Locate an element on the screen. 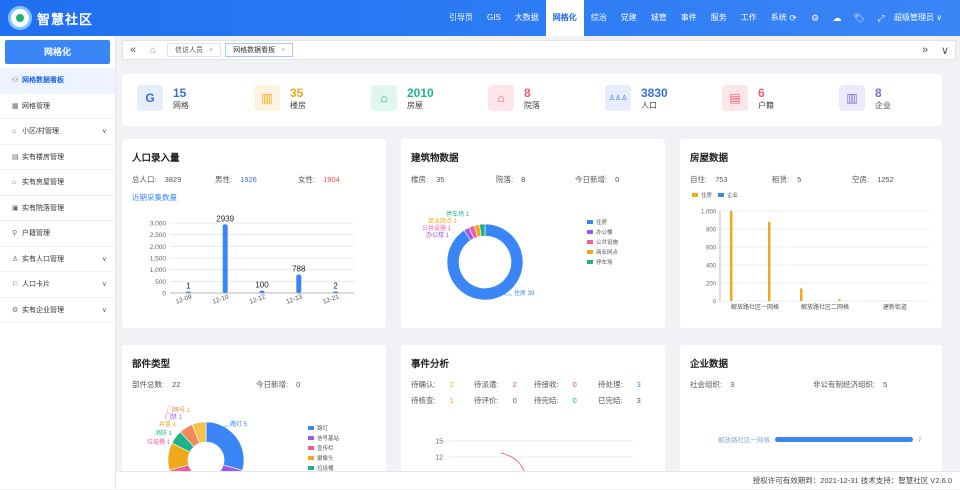 The height and width of the screenshot is (490, 960). value: 5 is located at coordinates (799, 179).